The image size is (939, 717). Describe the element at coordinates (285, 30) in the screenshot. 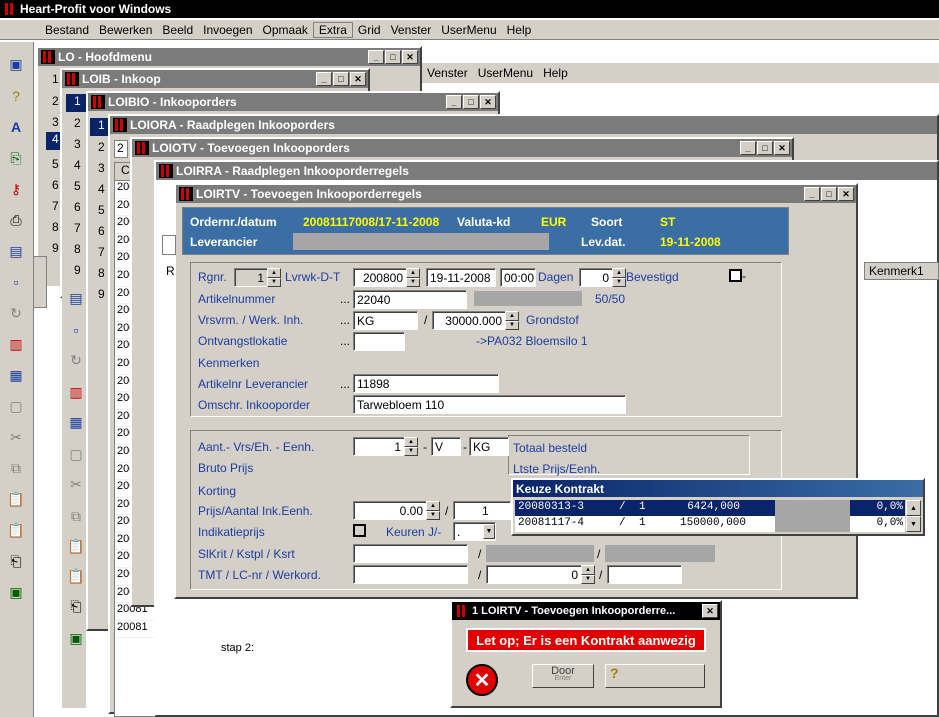

I see `menu-opmaak: Opmaak` at that location.